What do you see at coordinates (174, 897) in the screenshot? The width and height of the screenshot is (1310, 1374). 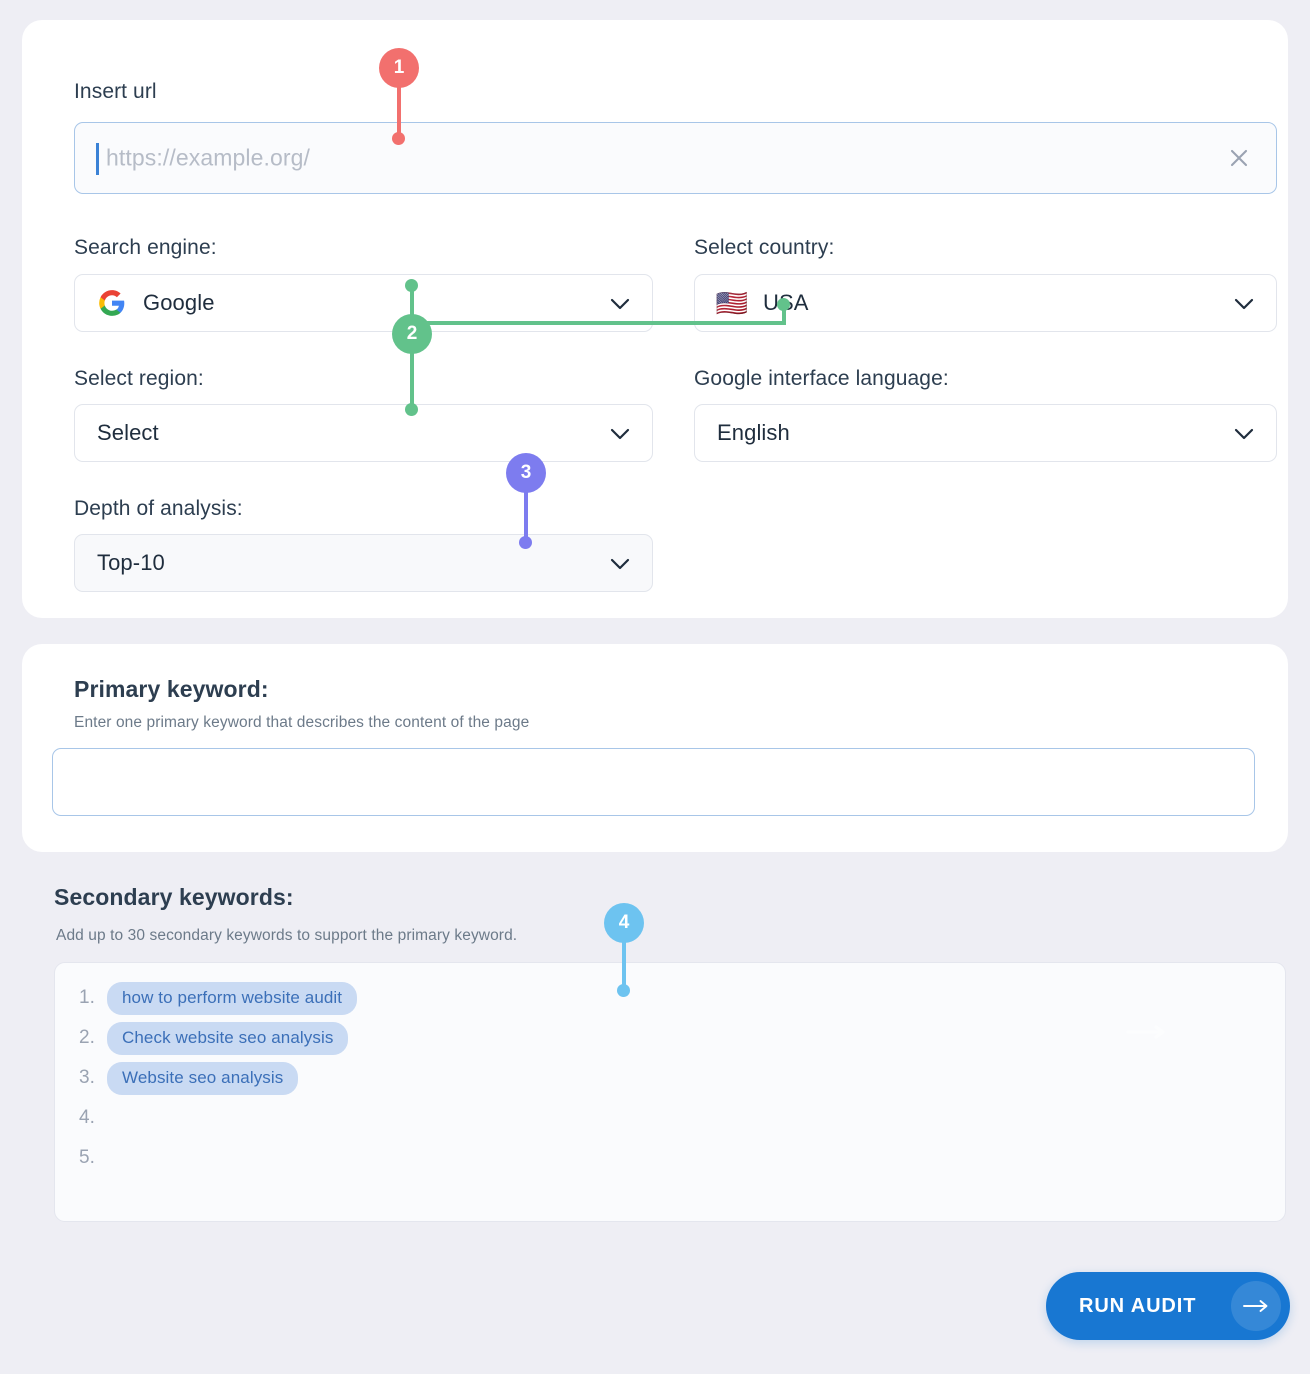 I see `secondary-keywords-title: Secondary keywords:` at bounding box center [174, 897].